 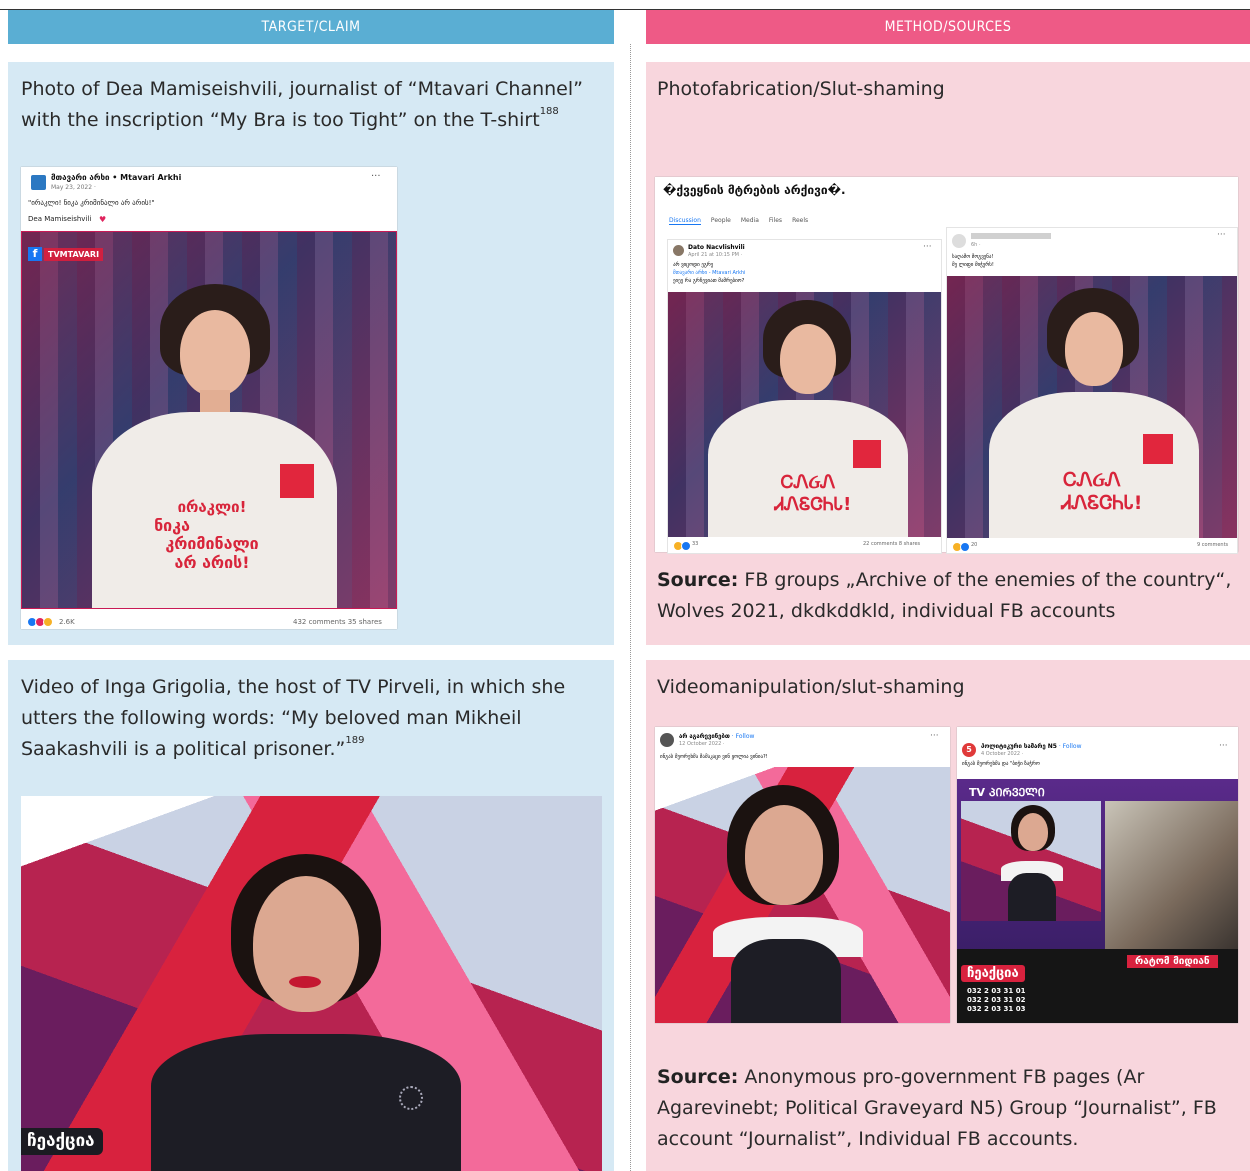 What do you see at coordinates (974, 545) in the screenshot?
I see `reaction-count: 20` at bounding box center [974, 545].